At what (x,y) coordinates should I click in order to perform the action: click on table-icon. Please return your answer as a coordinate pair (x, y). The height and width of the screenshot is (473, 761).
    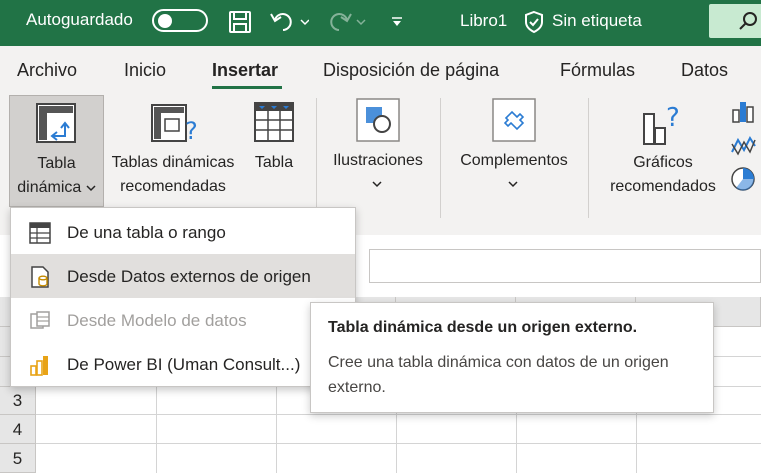
    Looking at the image, I should click on (274, 122).